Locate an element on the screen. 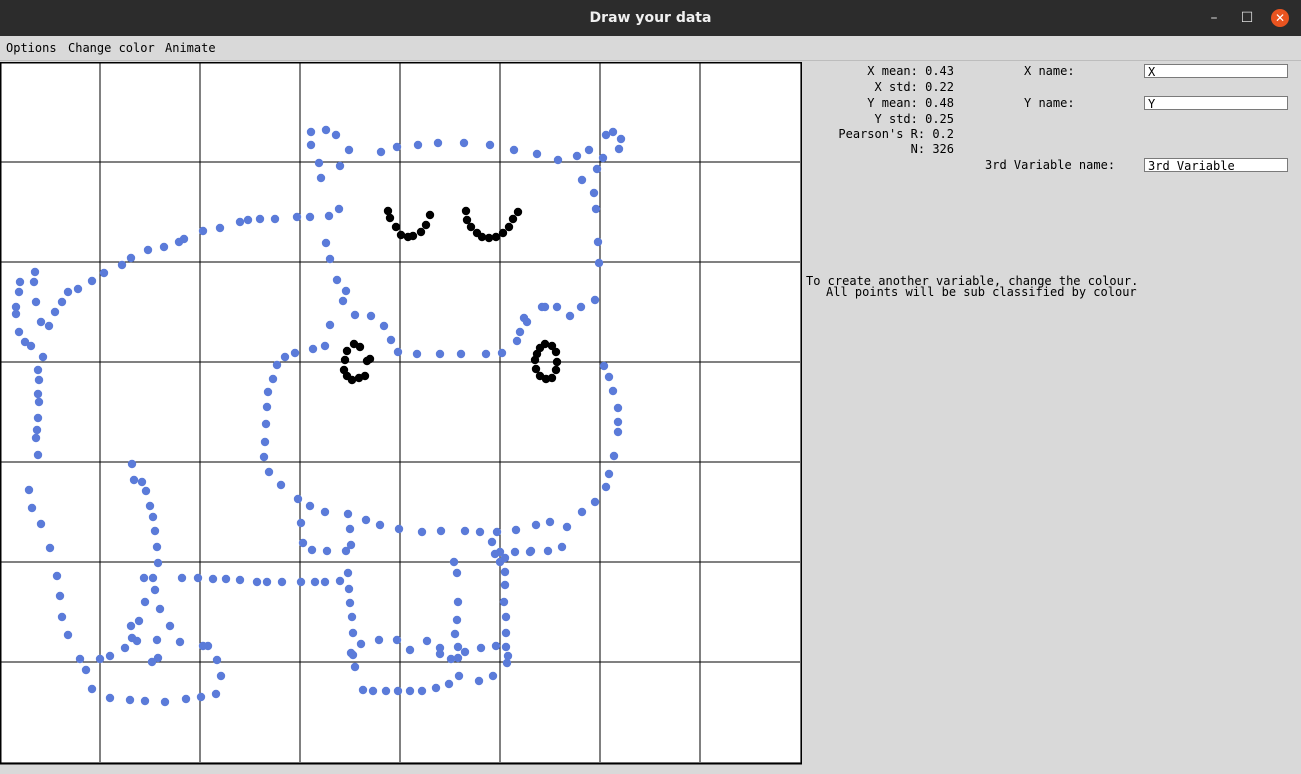 The width and height of the screenshot is (1301, 774). maximize-button: ☐ is located at coordinates (1247, 18).